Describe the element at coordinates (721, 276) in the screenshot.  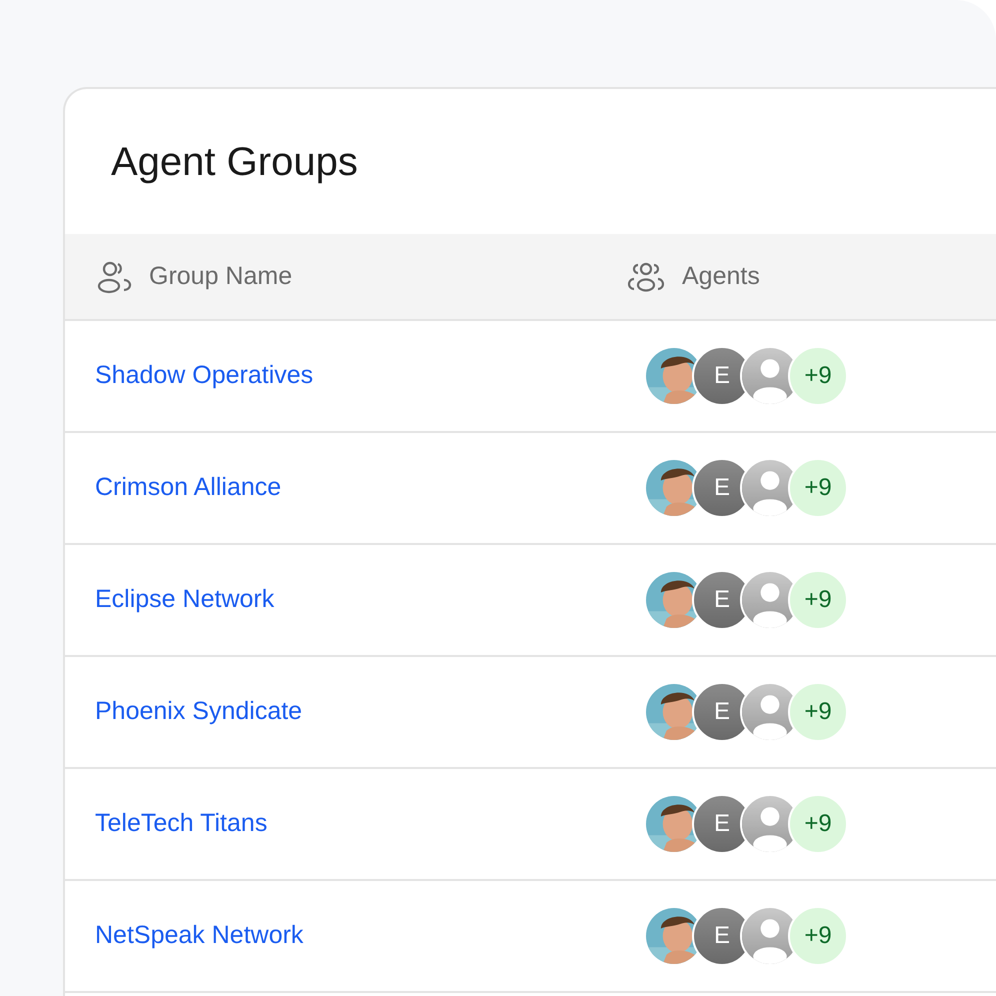
I see `column-header: Agents` at that location.